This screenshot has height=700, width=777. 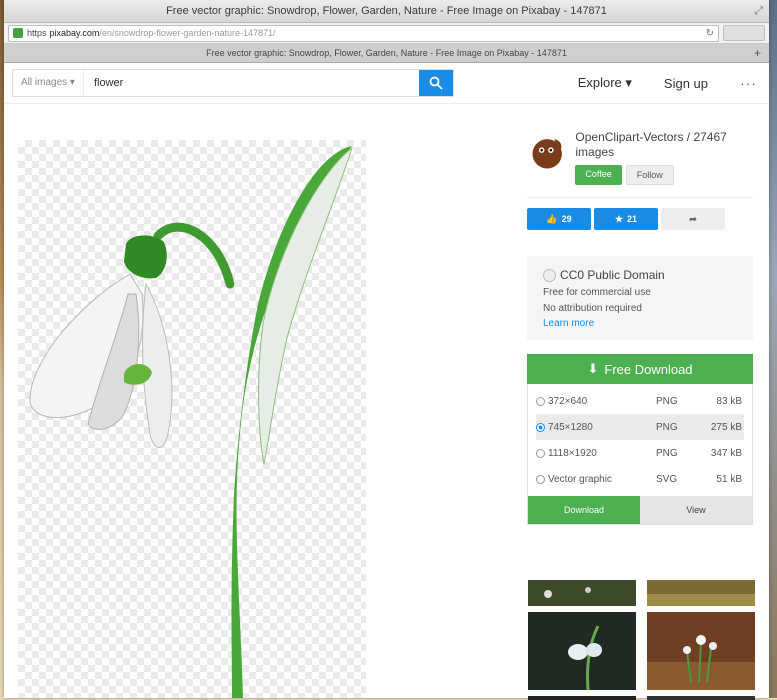 What do you see at coordinates (540, 427) in the screenshot?
I see `radio-button-selected` at bounding box center [540, 427].